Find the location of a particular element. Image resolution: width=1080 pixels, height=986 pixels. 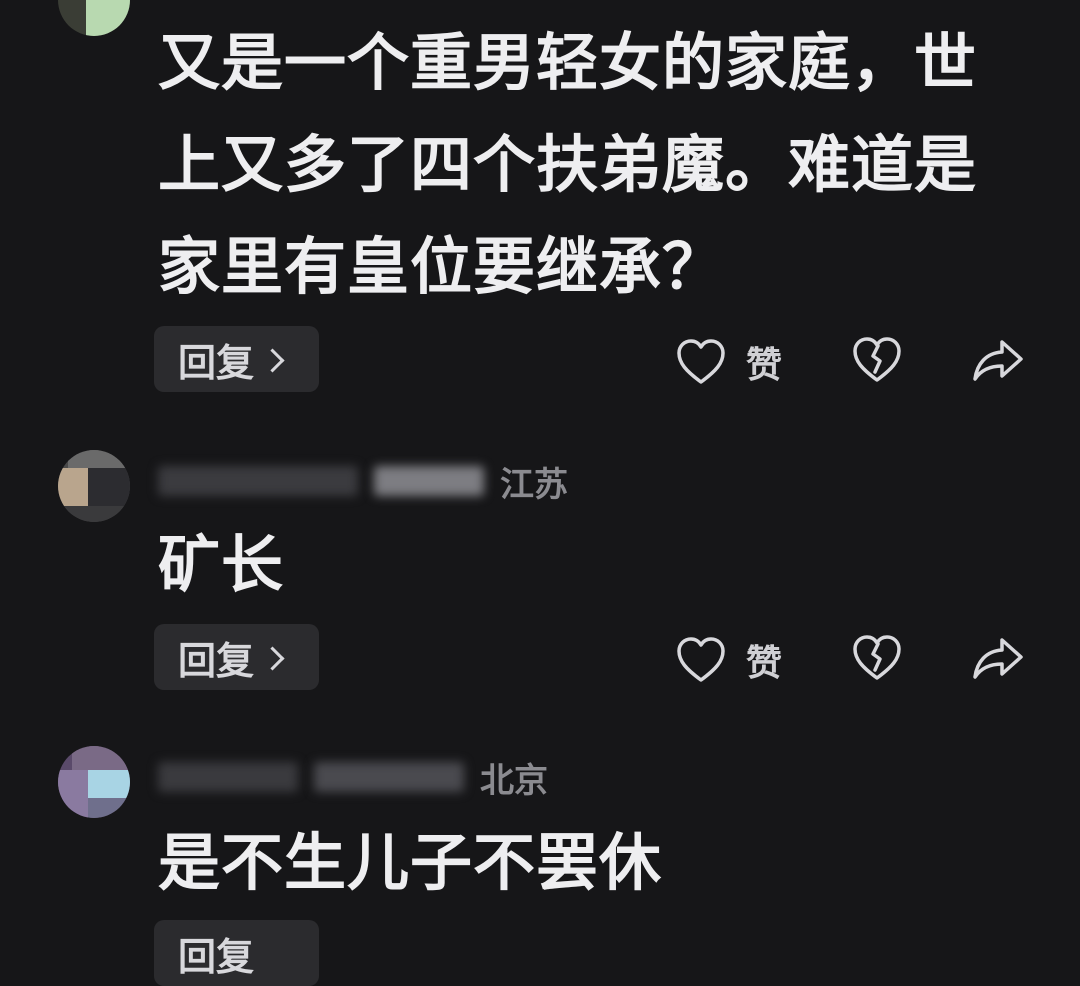

location-label: 江苏 is located at coordinates (534, 484).